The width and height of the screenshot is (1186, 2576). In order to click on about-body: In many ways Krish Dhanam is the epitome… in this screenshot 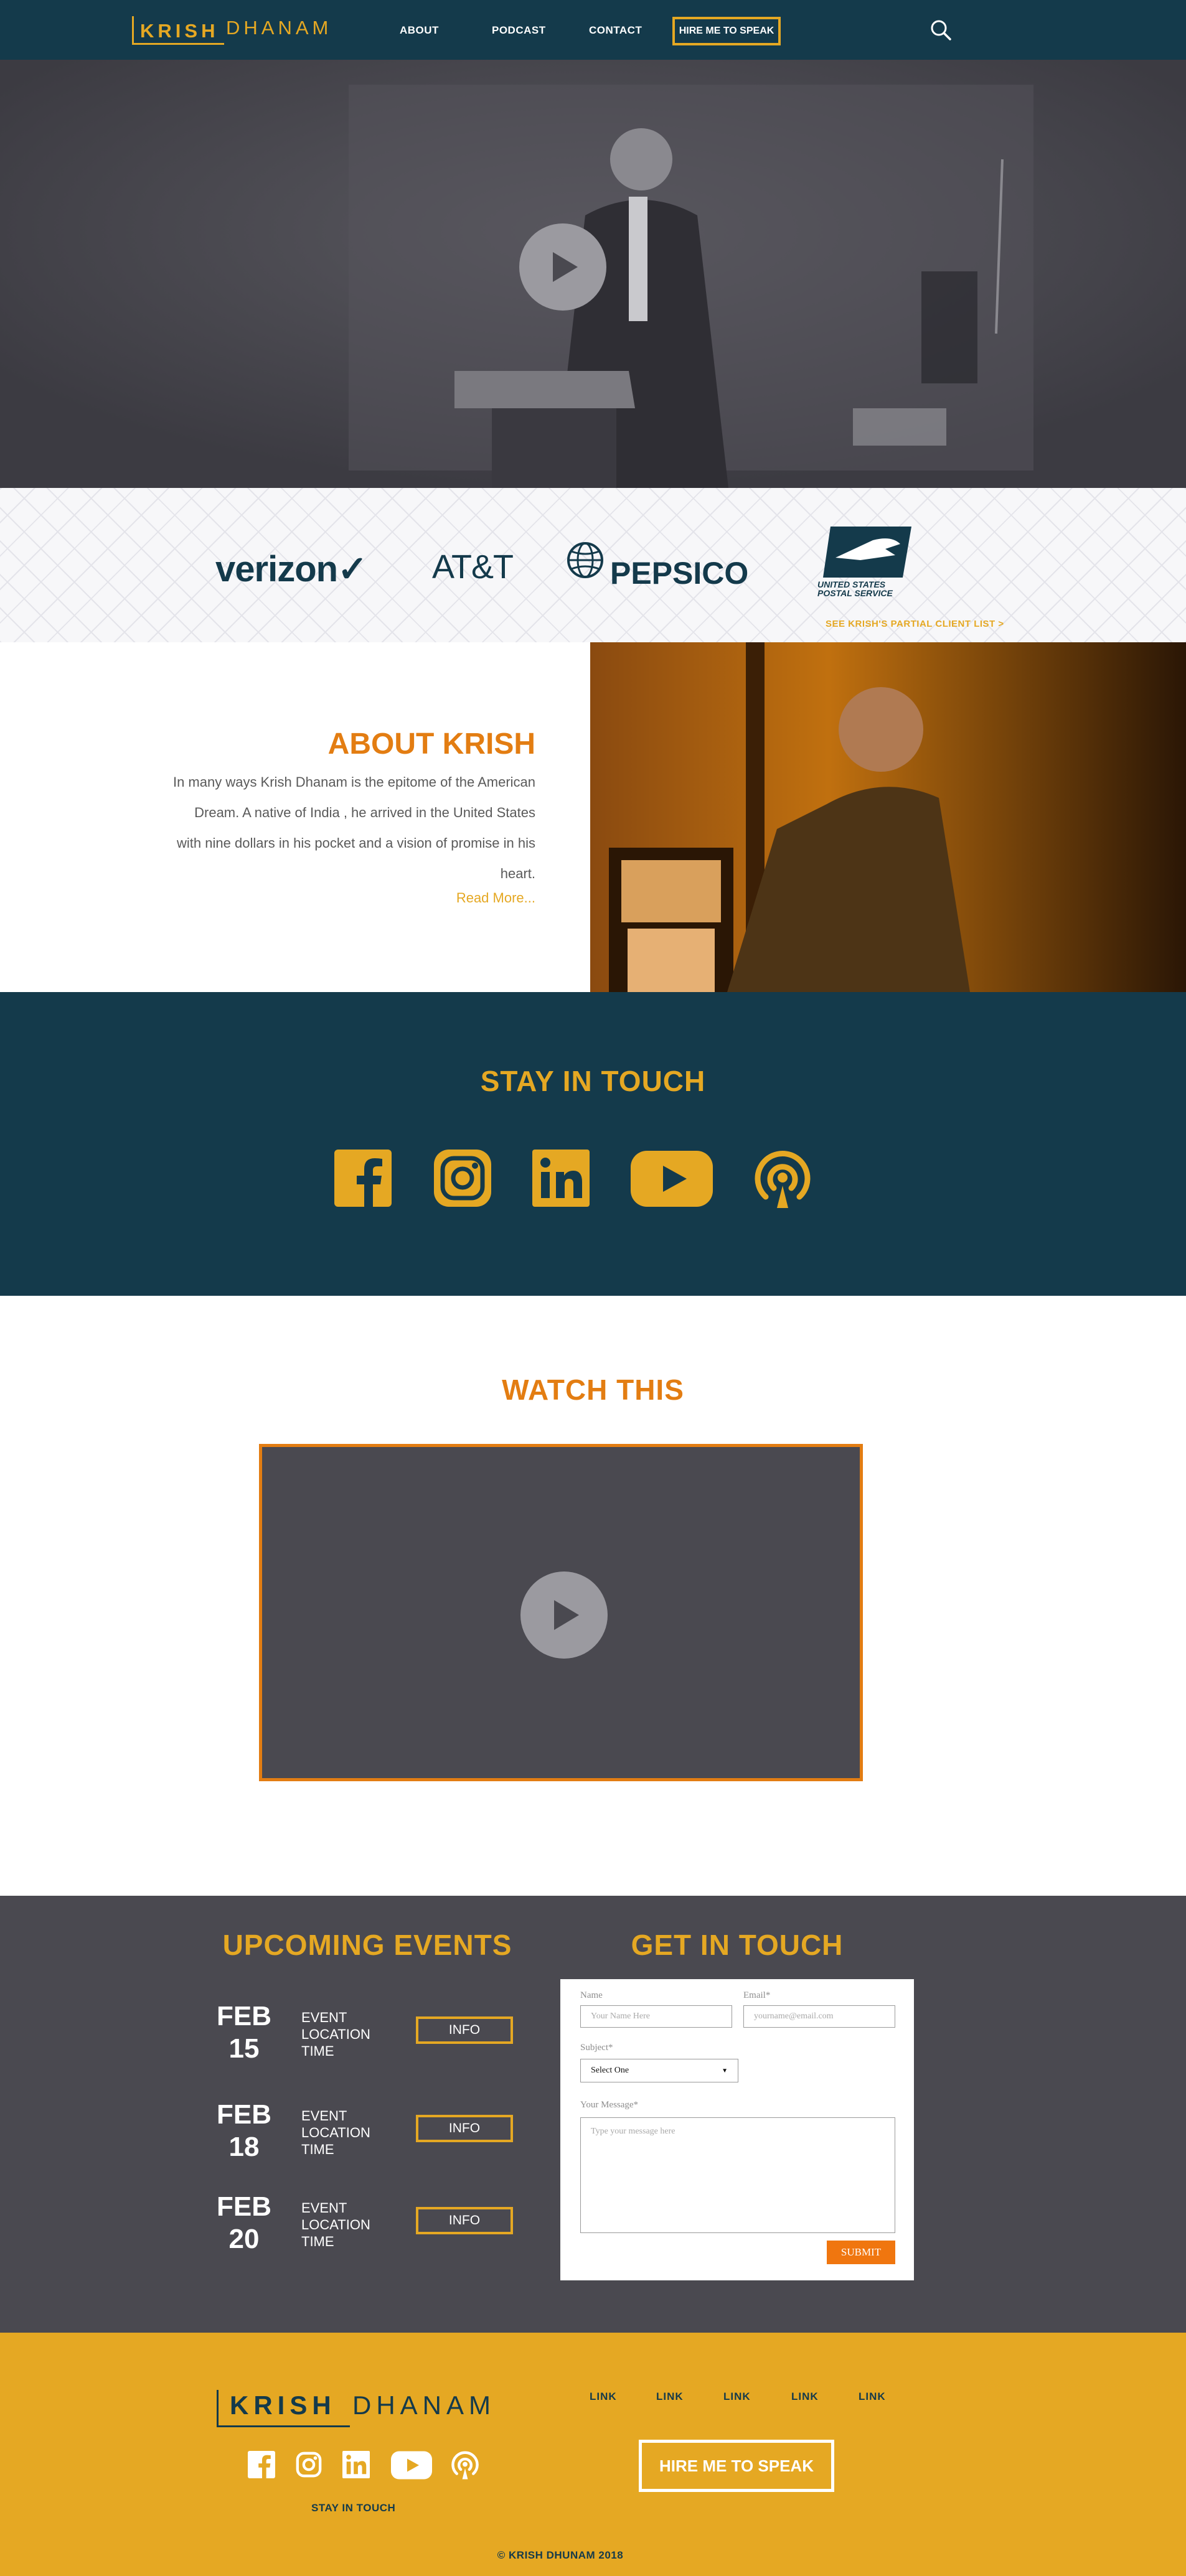, I will do `click(353, 827)`.